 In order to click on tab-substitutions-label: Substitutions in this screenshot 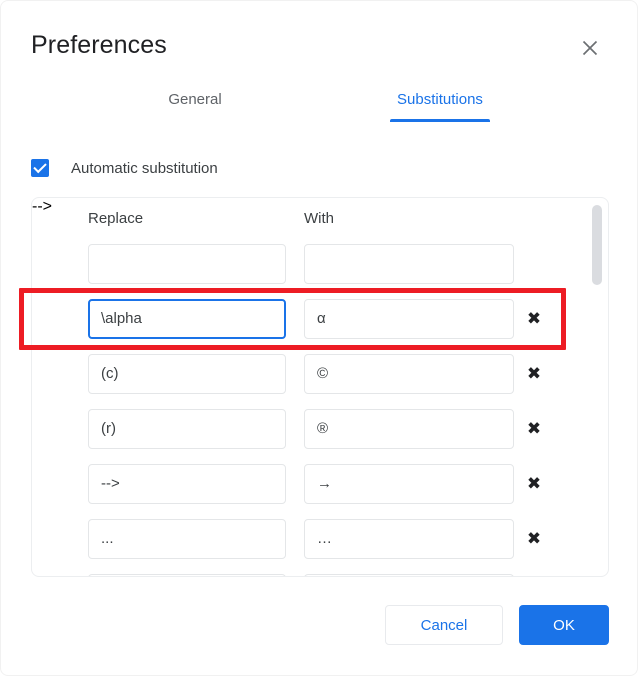, I will do `click(440, 99)`.